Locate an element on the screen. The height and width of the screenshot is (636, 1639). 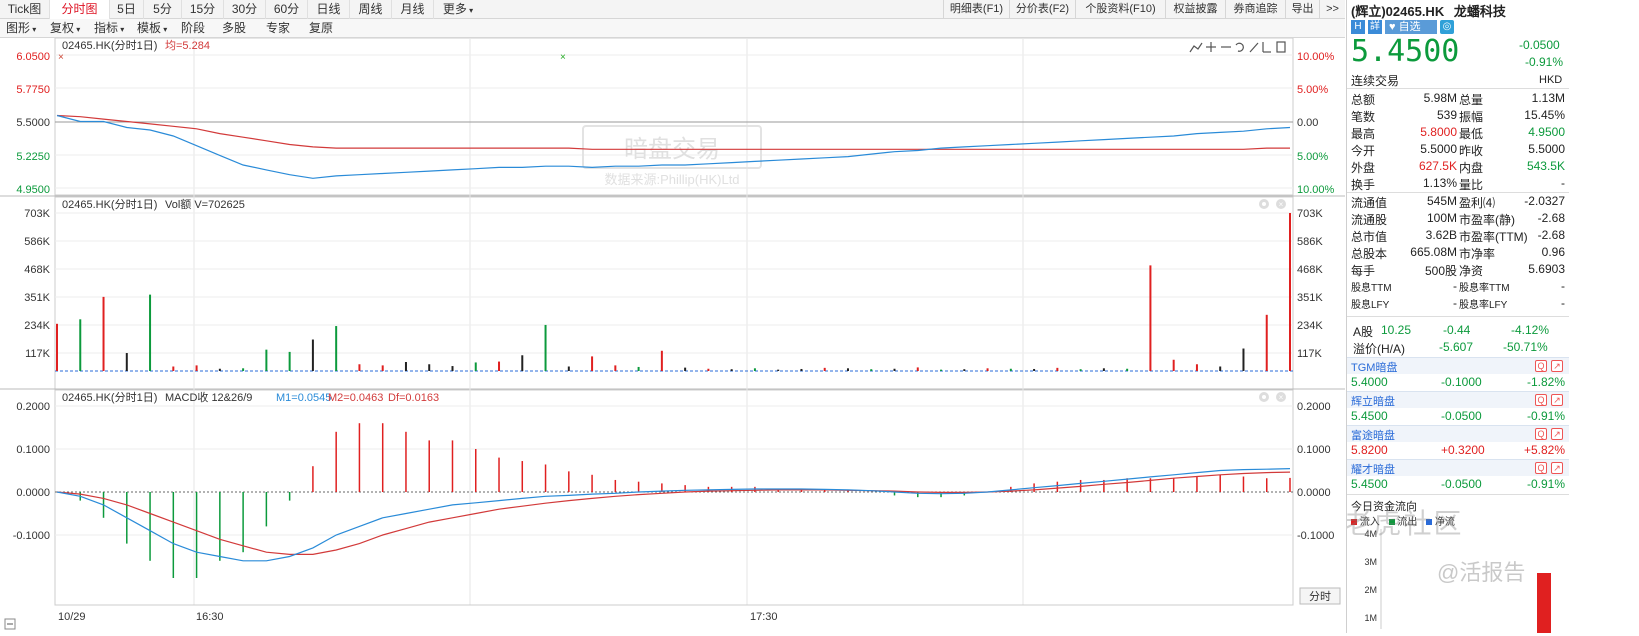
trend-line-icon is located at coordinates (1196, 47).